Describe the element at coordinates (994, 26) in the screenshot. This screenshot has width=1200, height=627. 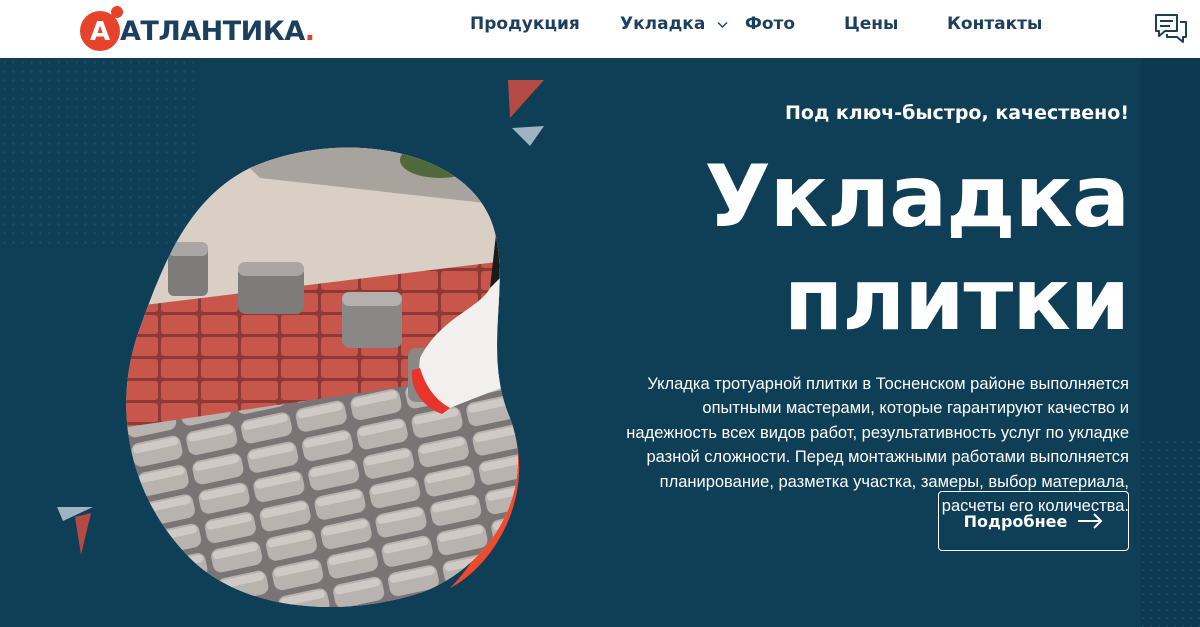
I see `nav-item-contacts: Контакты` at that location.